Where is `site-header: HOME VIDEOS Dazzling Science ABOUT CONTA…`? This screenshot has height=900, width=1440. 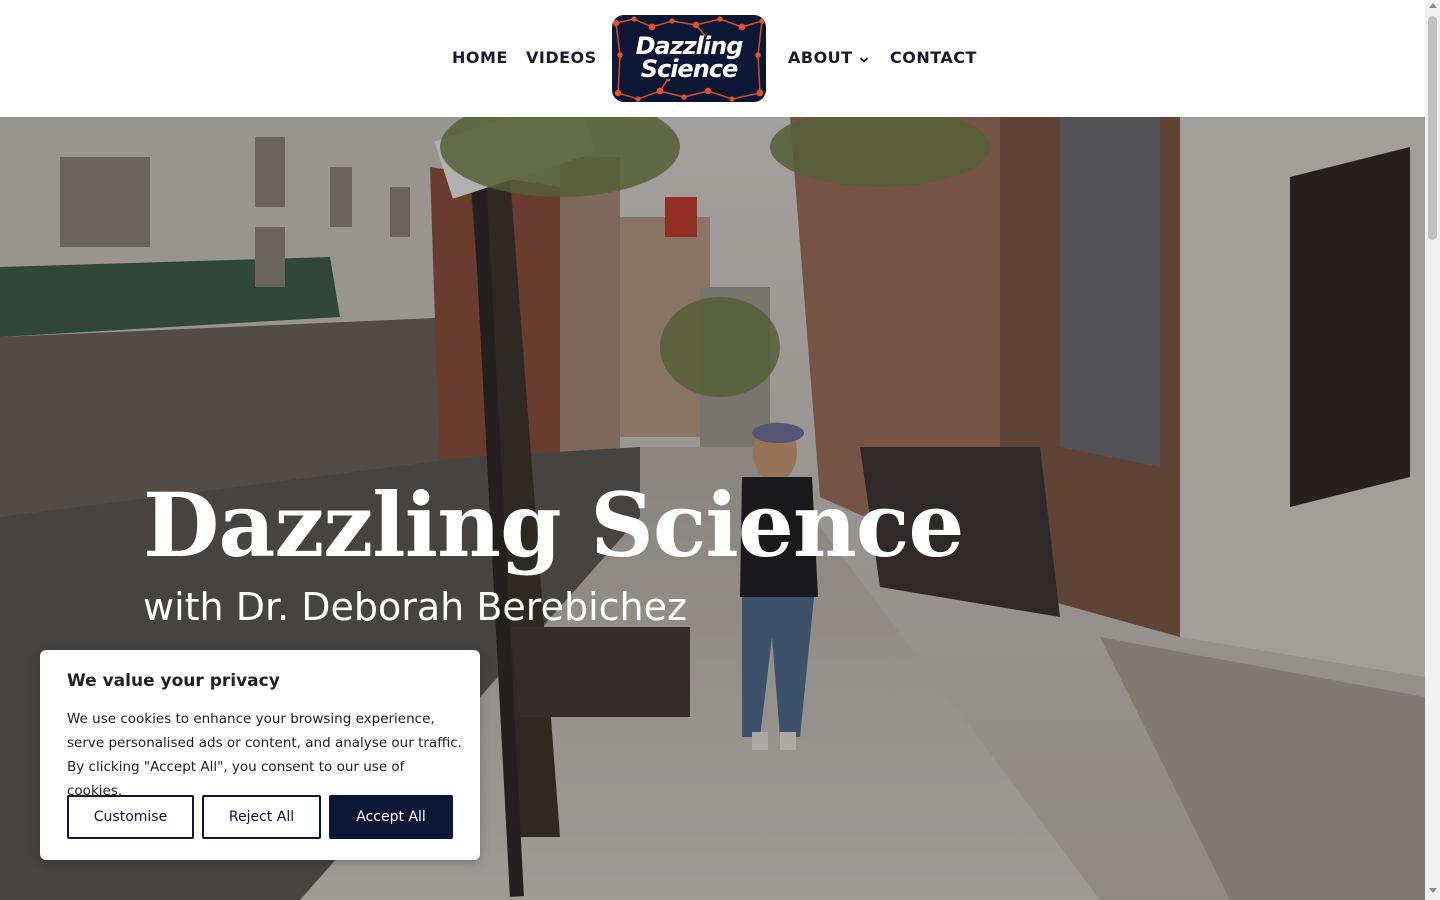 site-header: HOME VIDEOS Dazzling Science ABOUT CONTA… is located at coordinates (712, 58).